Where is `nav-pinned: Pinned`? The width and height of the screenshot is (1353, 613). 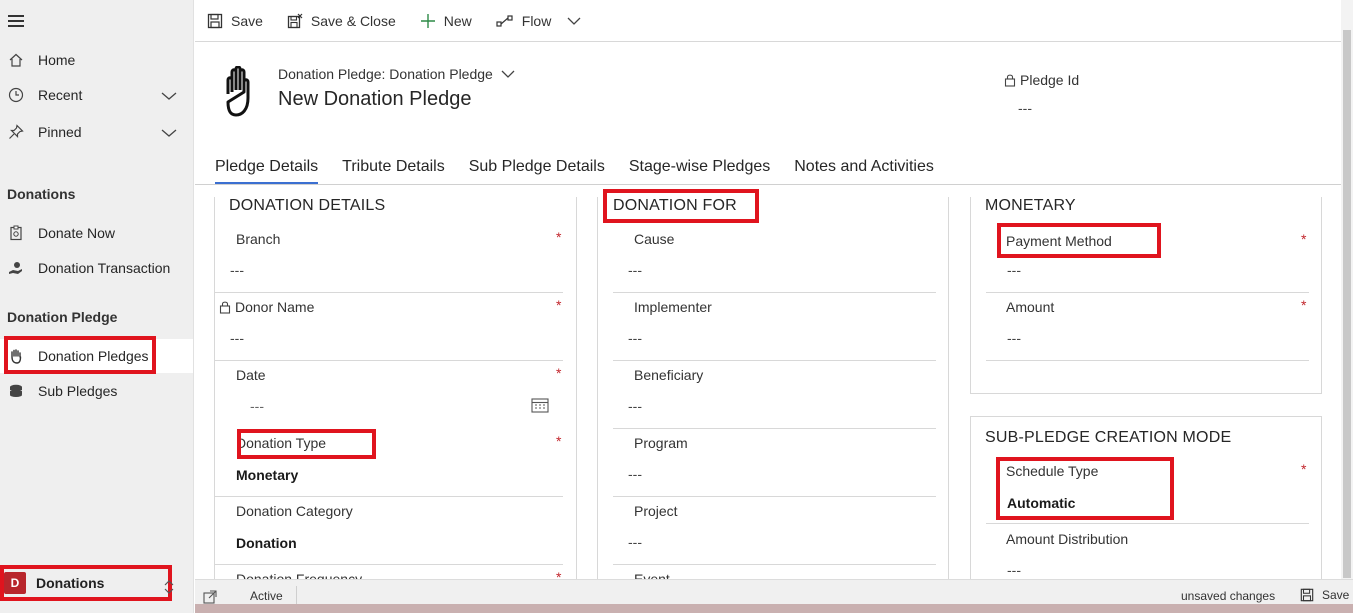
nav-pinned: Pinned is located at coordinates (96, 132).